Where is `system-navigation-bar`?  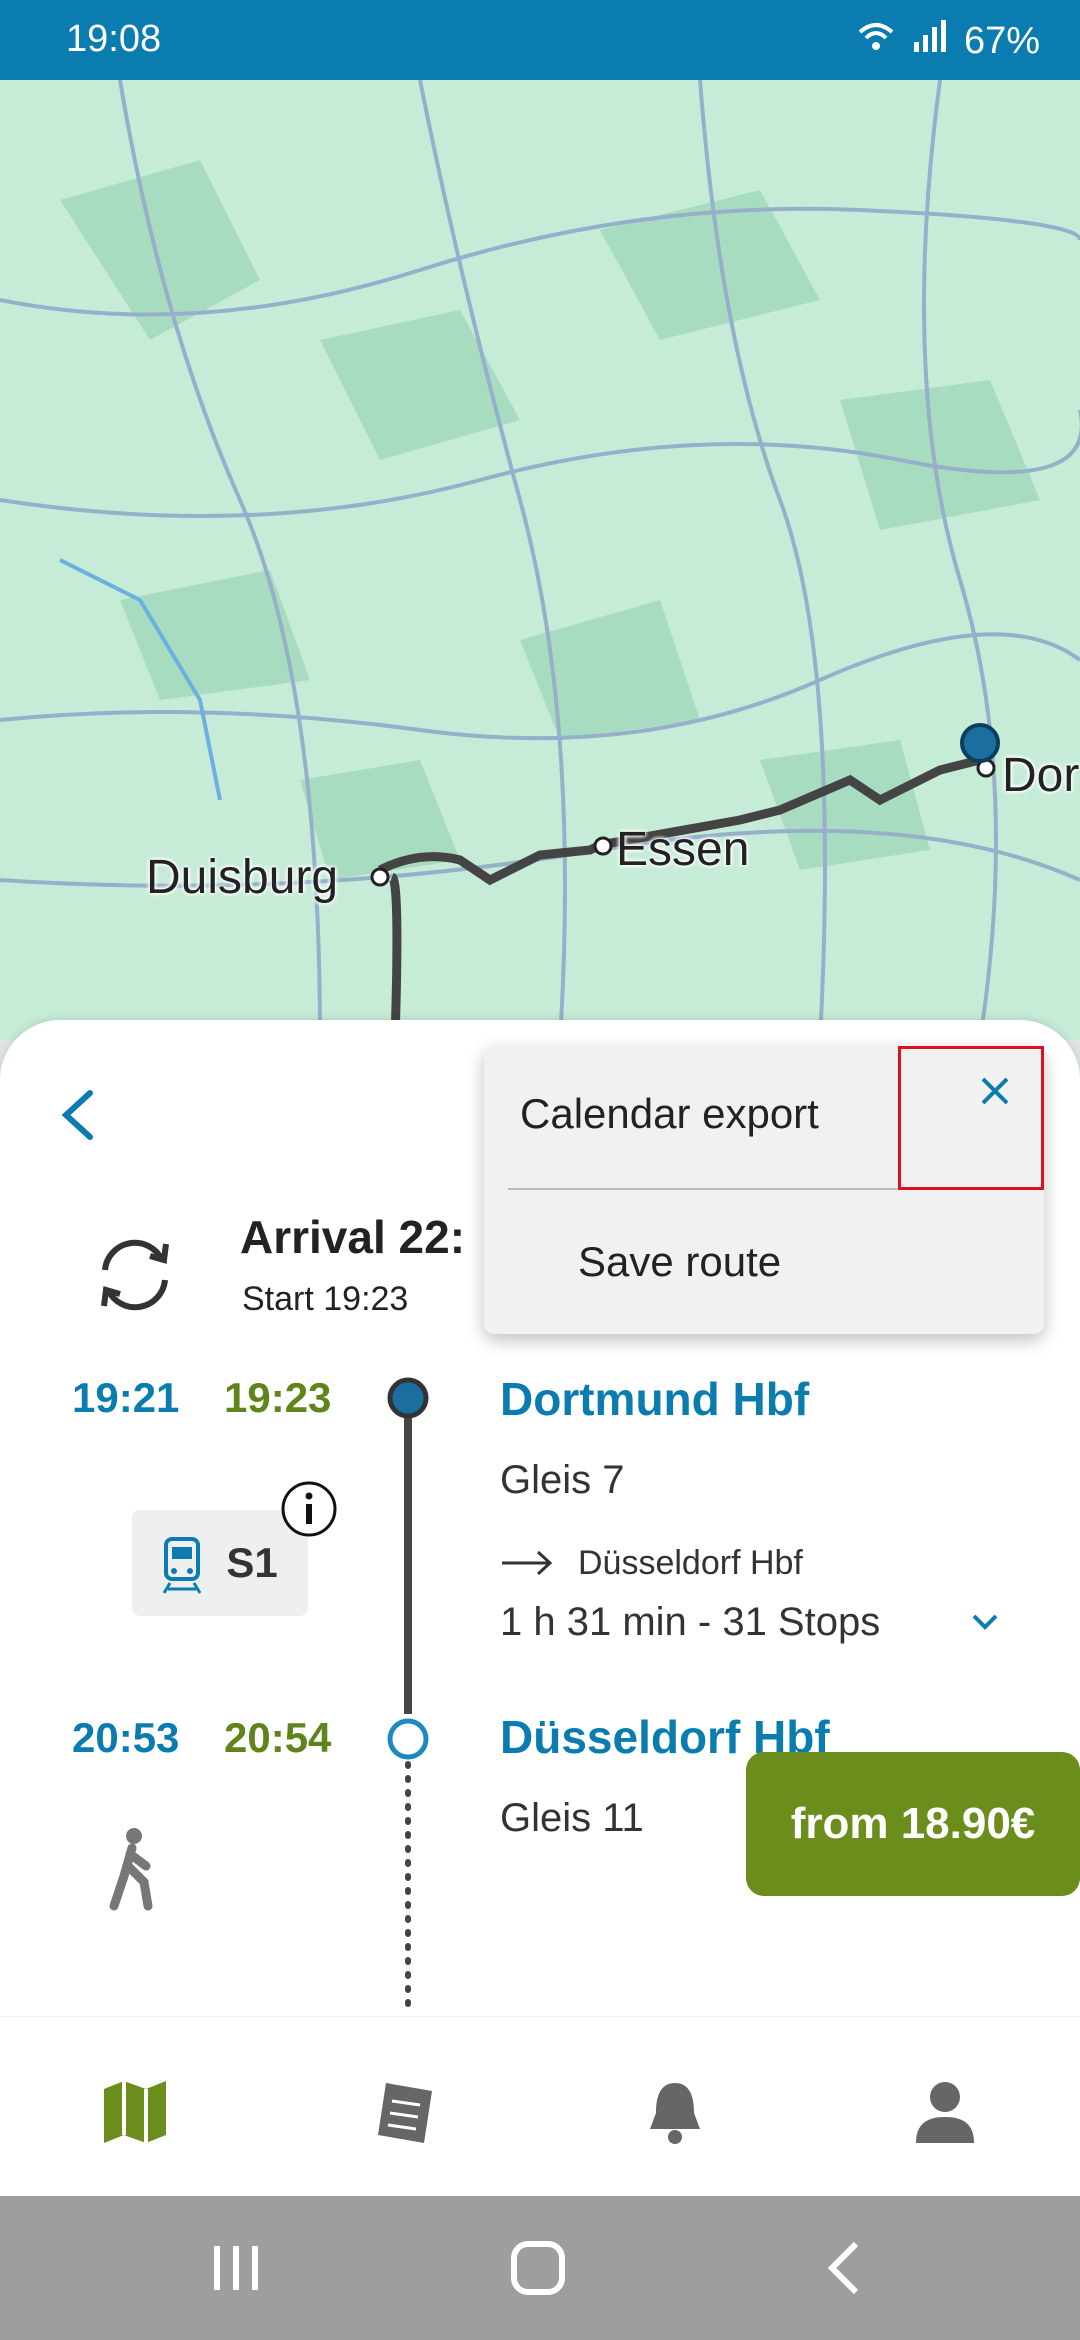
system-navigation-bar is located at coordinates (540, 2268).